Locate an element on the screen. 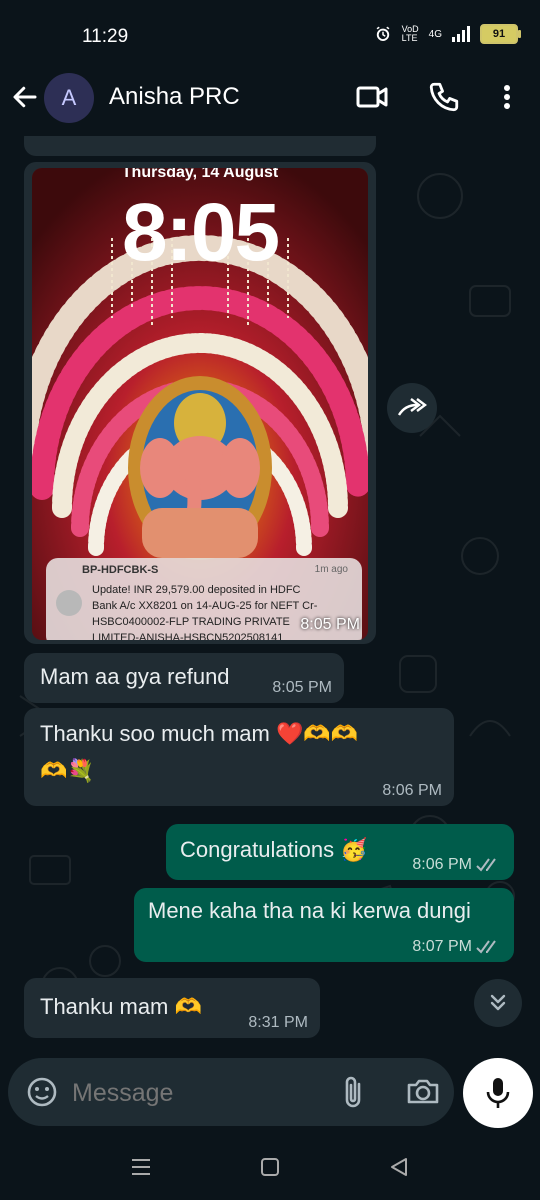 The width and height of the screenshot is (540, 1200). message-text: Mene kaha tha na ki kerwa dungi is located at coordinates (309, 910).